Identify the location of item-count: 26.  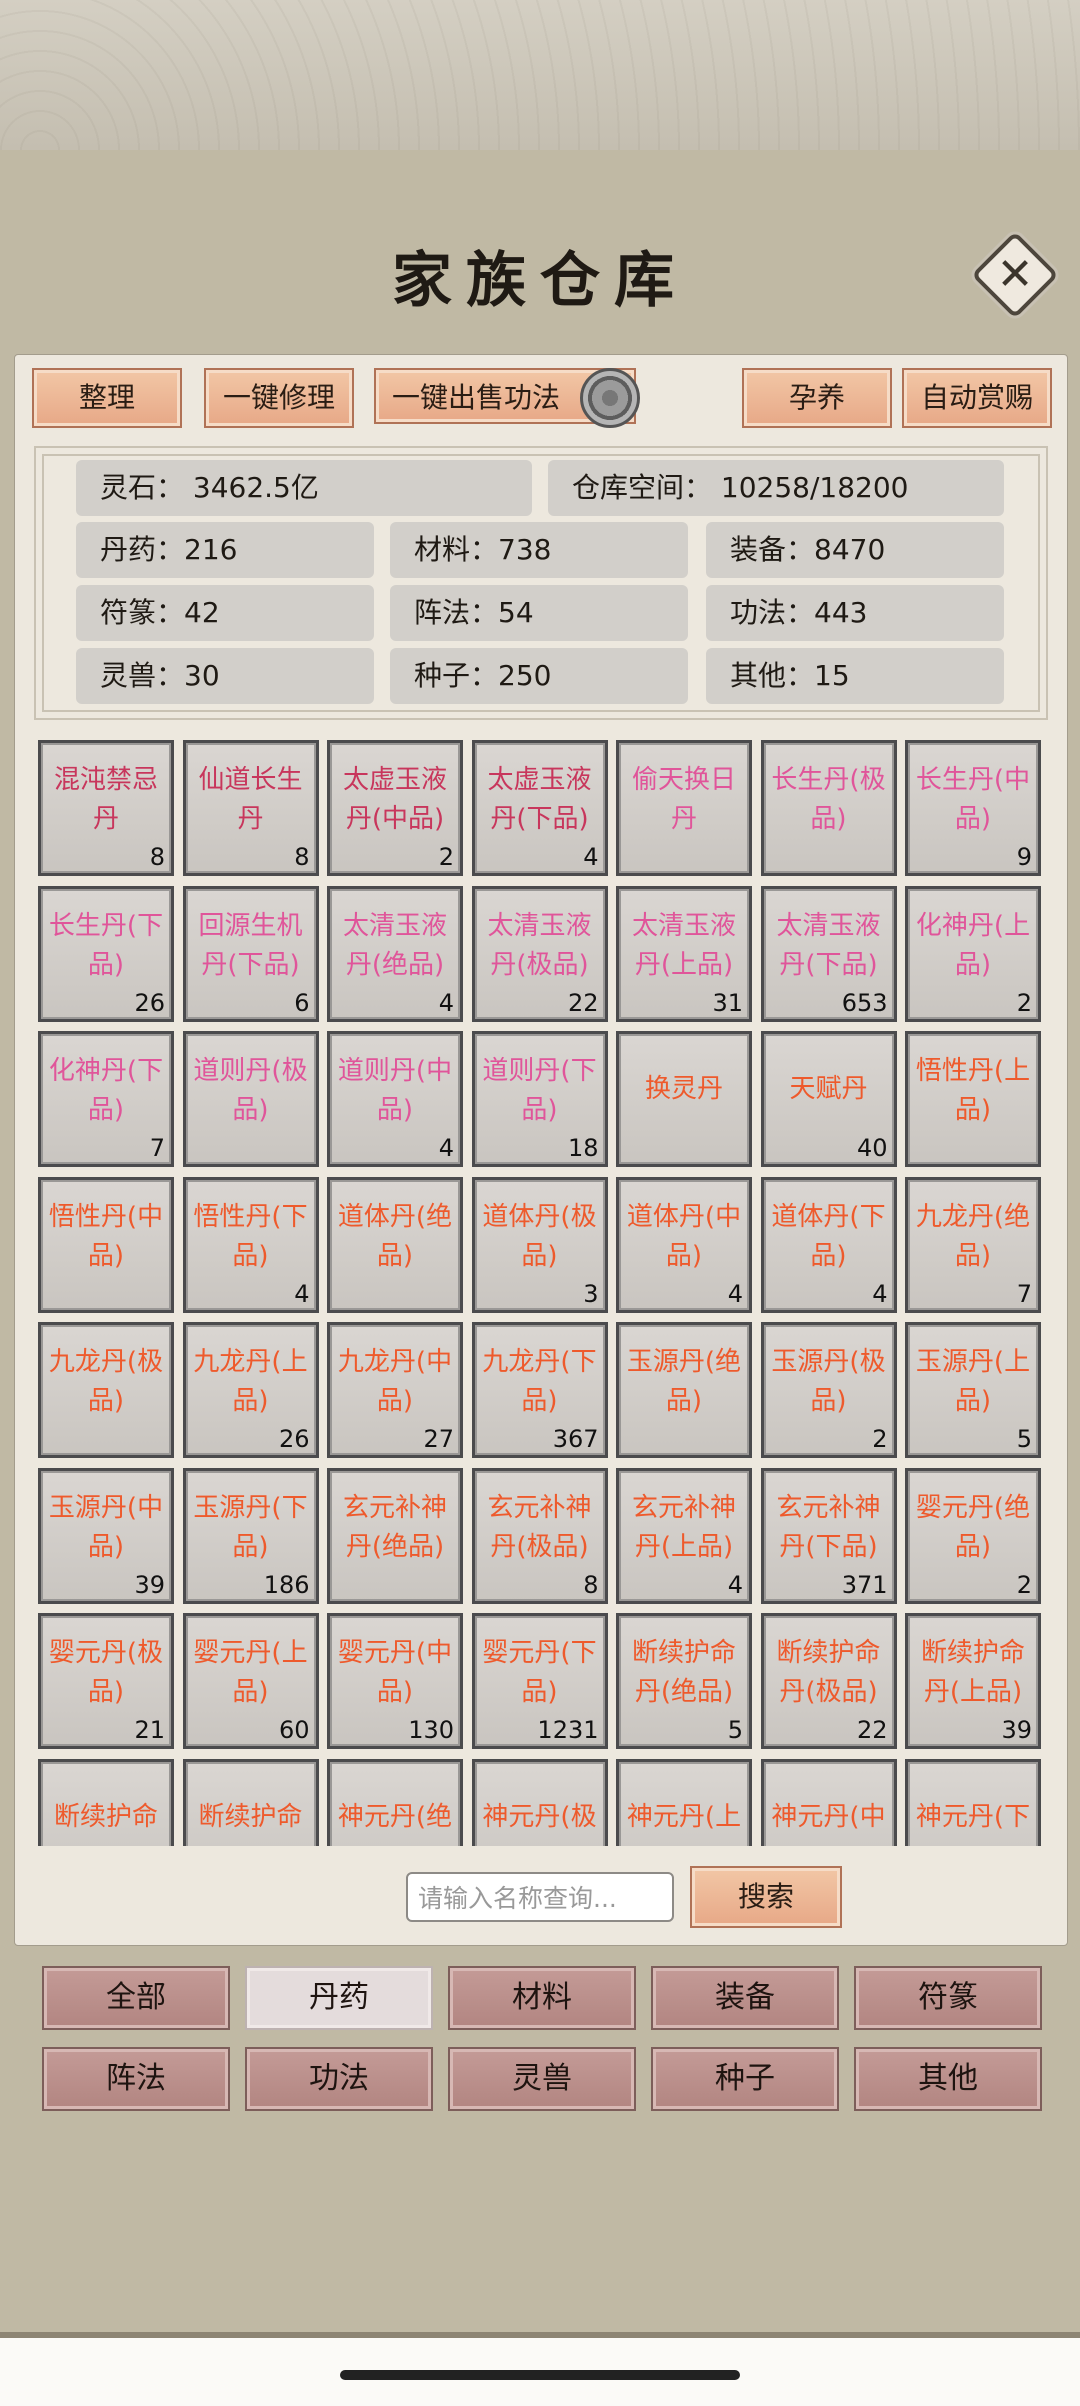
(149, 1002).